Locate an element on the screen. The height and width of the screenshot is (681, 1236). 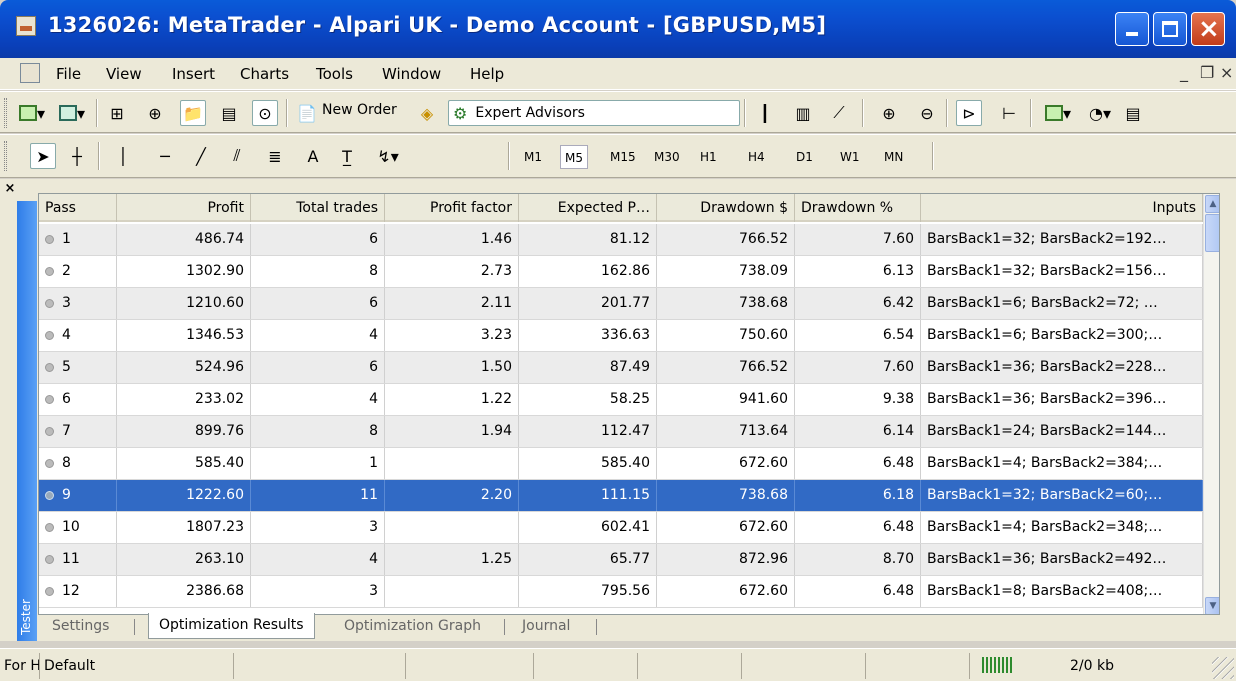
text-button: A is located at coordinates (313, 156).